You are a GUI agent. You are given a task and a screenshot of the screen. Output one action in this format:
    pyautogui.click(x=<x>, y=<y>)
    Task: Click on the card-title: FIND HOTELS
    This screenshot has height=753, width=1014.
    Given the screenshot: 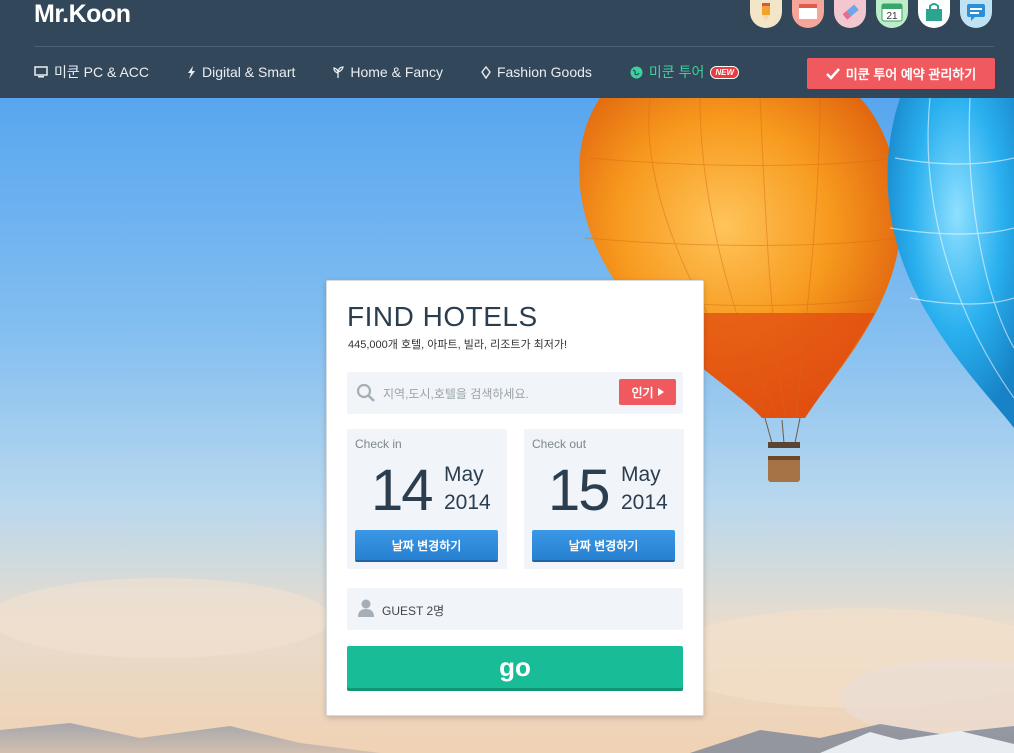 What is the action you would take?
    pyautogui.click(x=442, y=316)
    